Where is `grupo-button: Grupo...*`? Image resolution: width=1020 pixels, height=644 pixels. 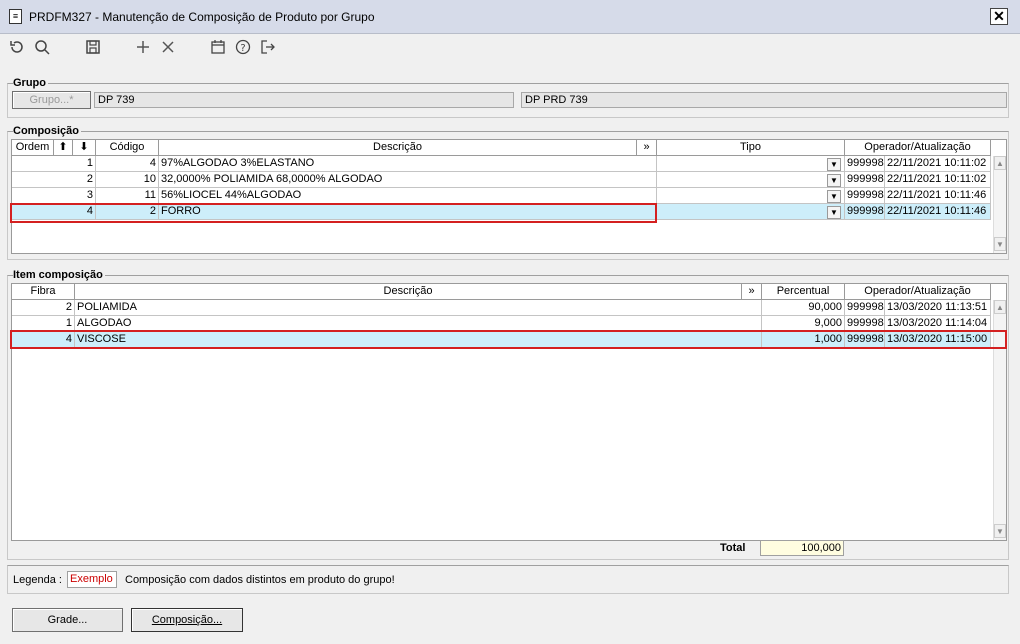 grupo-button: Grupo...* is located at coordinates (51, 100).